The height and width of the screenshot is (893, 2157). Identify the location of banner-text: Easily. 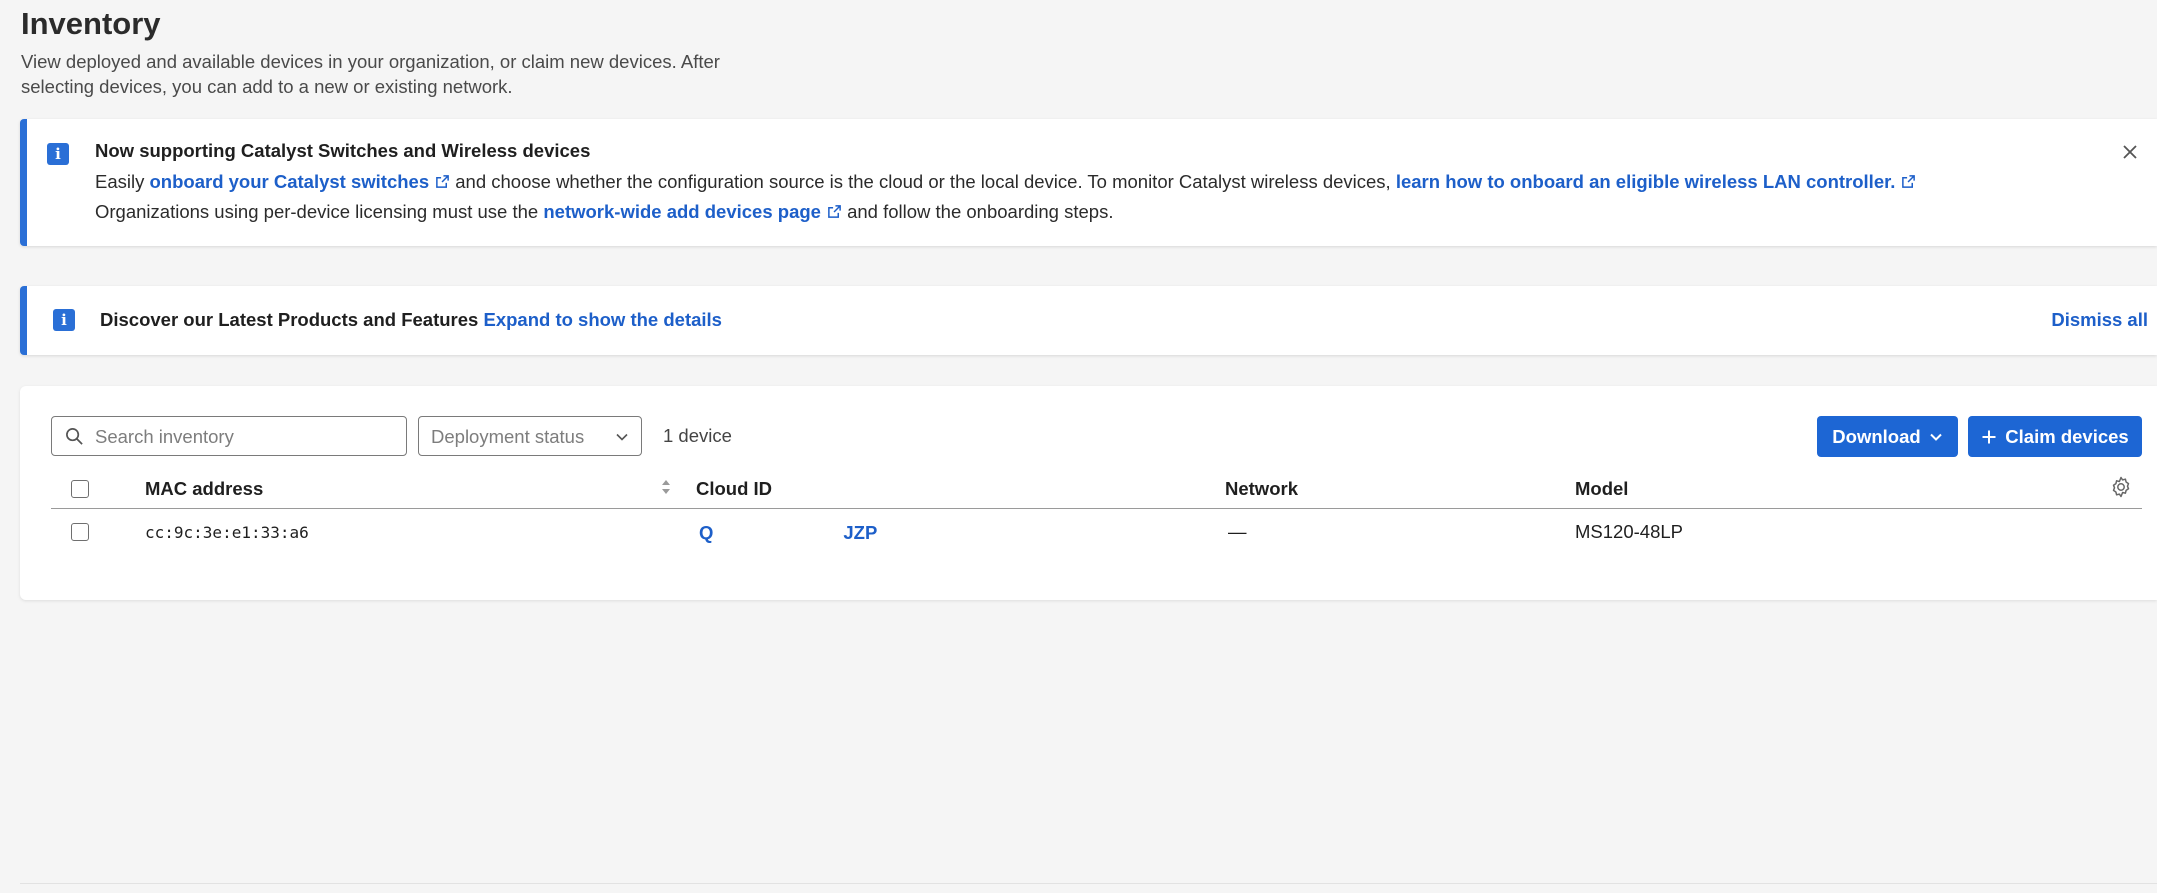
(122, 181).